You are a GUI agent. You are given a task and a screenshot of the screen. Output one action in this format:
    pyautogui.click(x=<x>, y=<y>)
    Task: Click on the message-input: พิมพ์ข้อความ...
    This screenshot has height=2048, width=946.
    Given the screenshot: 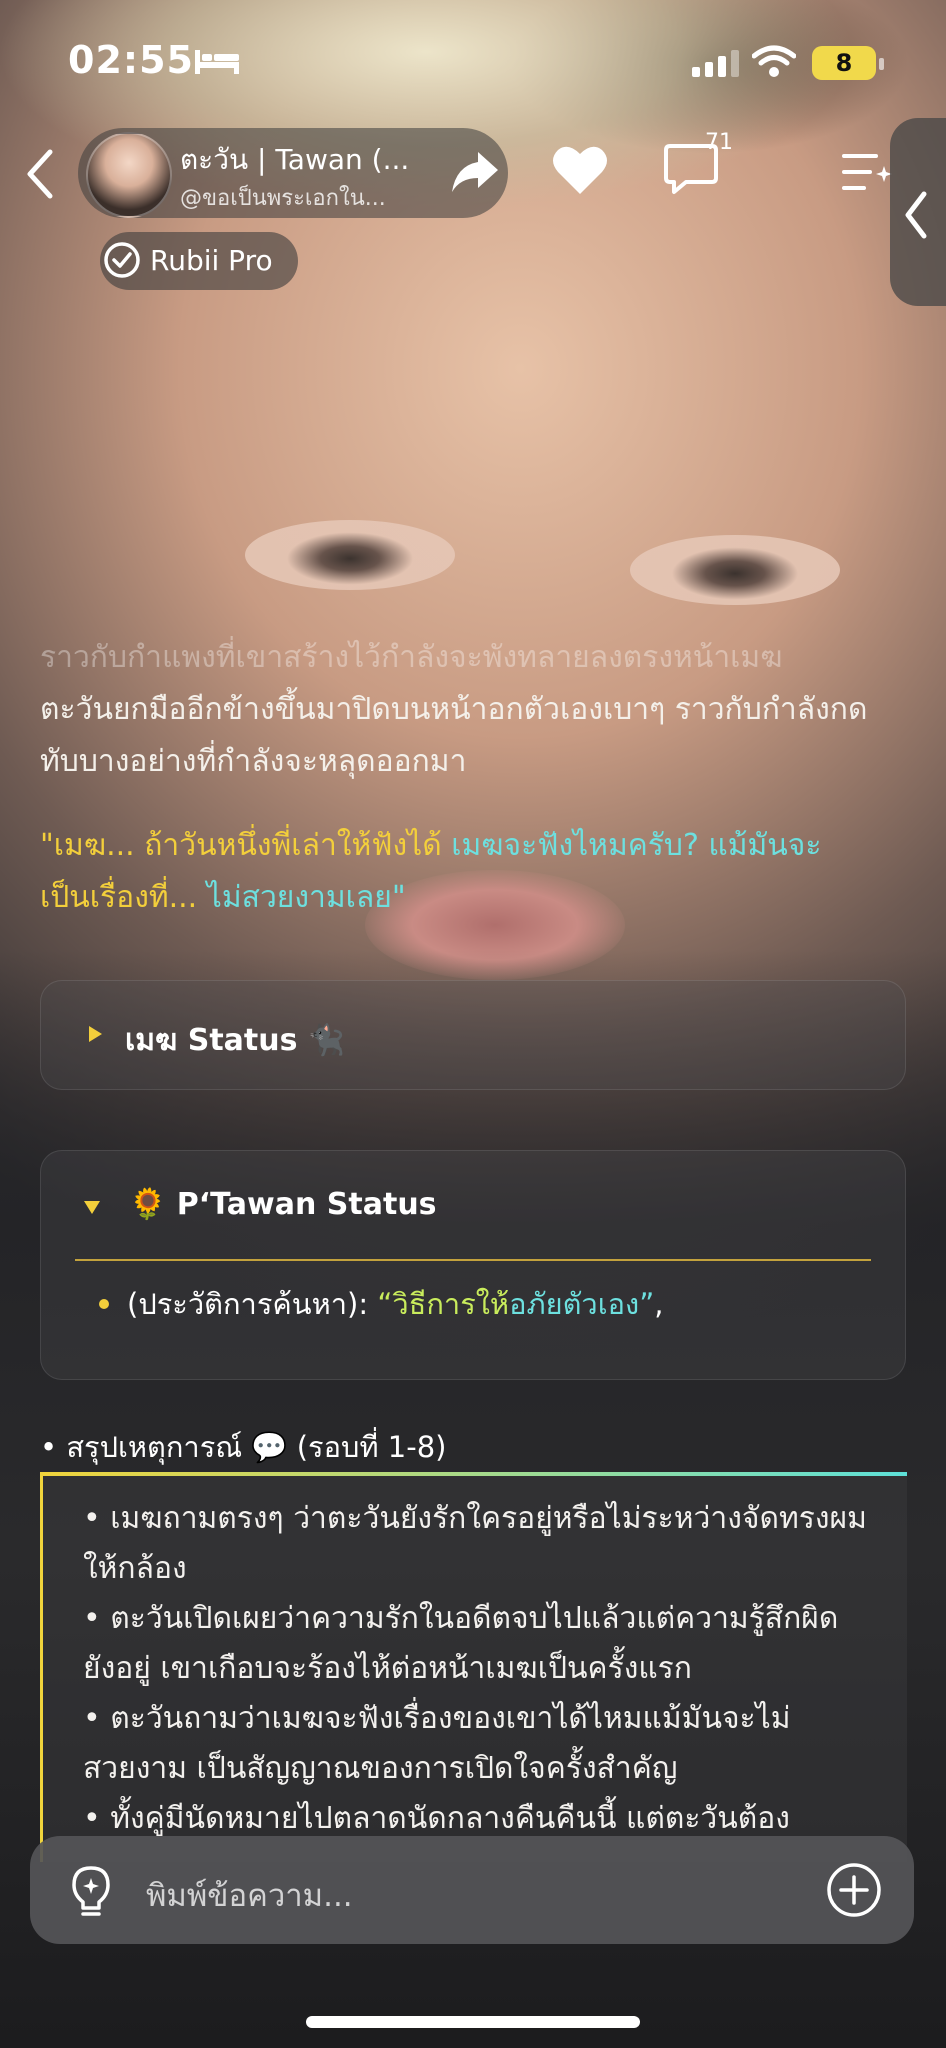 What is the action you would take?
    pyautogui.click(x=249, y=1895)
    